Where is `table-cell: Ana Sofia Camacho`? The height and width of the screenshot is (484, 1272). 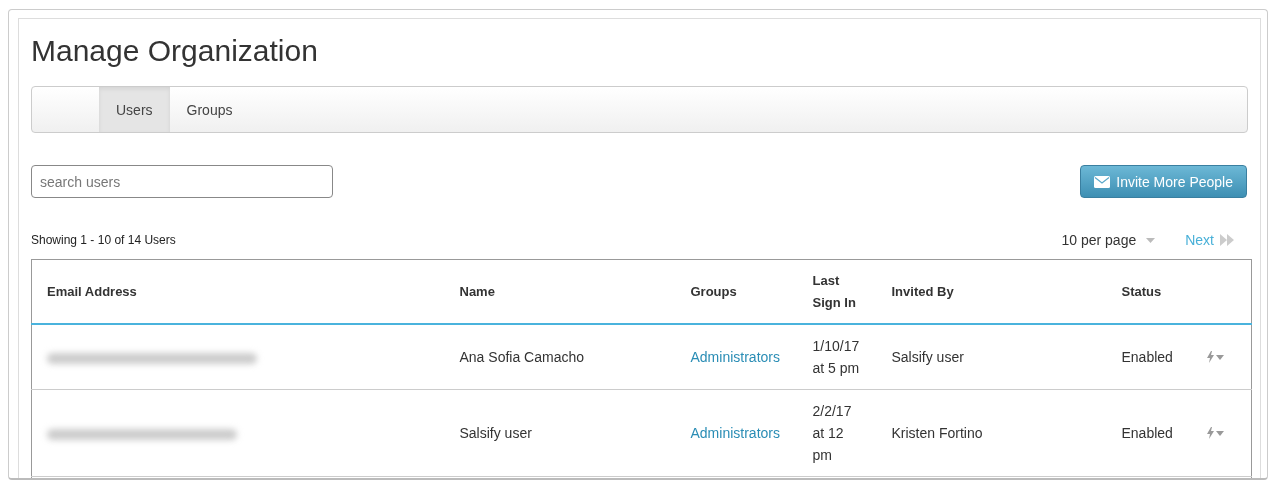
table-cell: Ana Sofia Camacho is located at coordinates (560, 357).